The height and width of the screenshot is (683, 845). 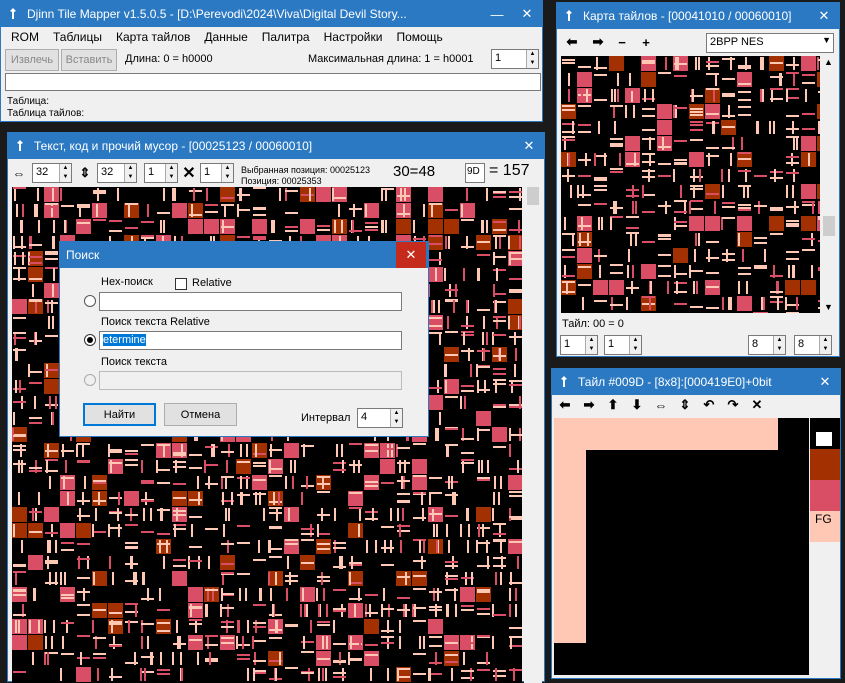 What do you see at coordinates (770, 43) in the screenshot?
I see `codec-select: 2BPP NES ▼` at bounding box center [770, 43].